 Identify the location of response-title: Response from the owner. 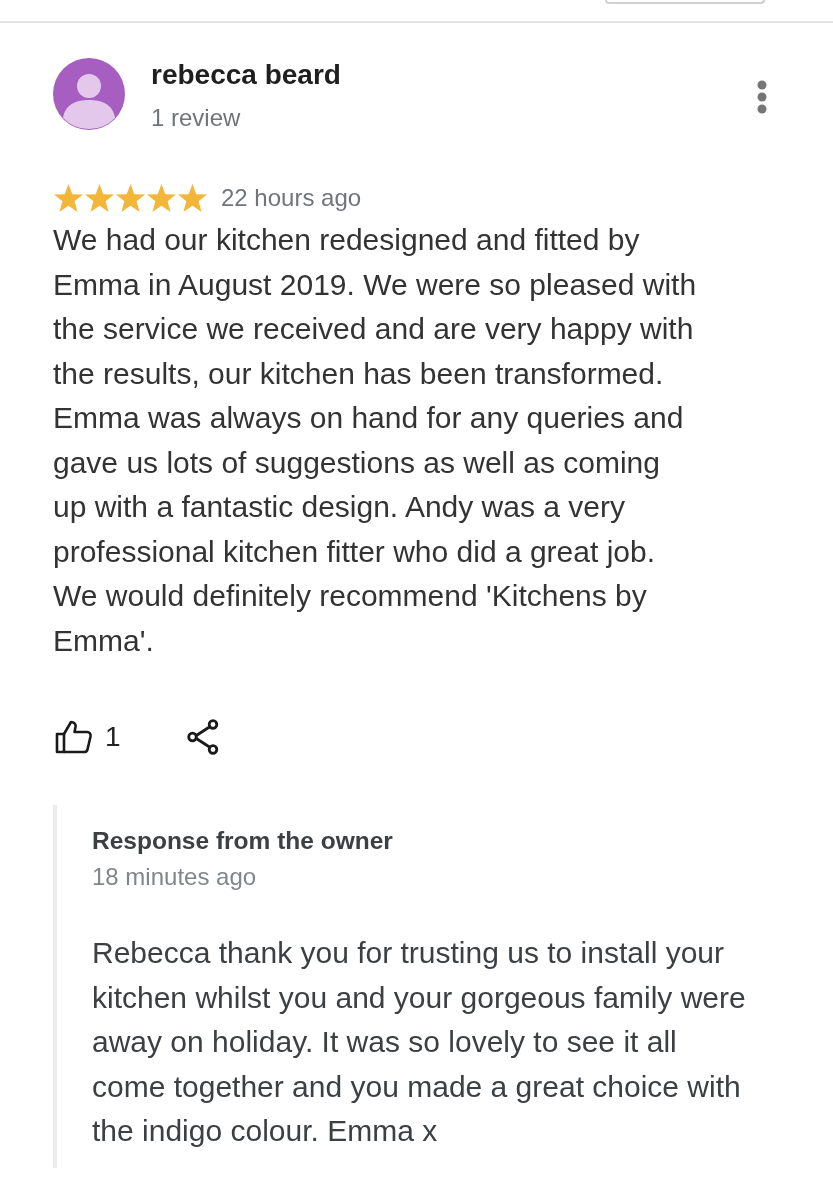
(242, 841).